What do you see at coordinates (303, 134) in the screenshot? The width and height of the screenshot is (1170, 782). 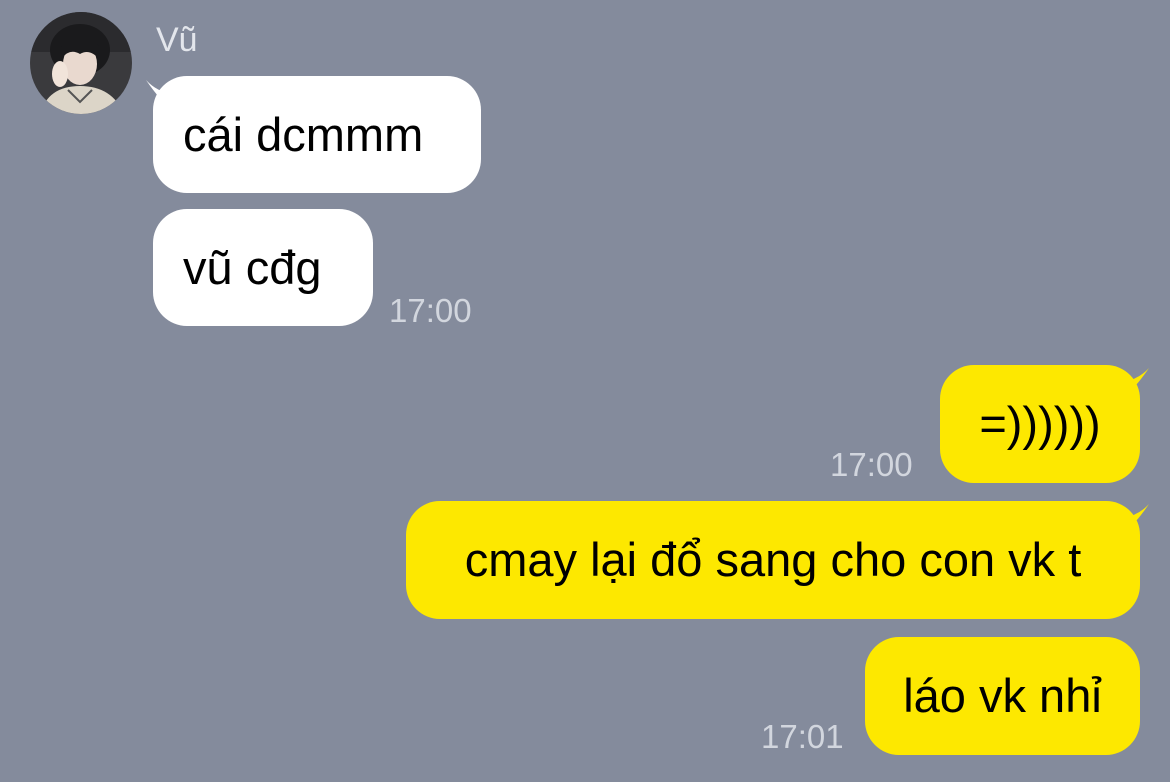 I see `message-text: cái dcmmm` at bounding box center [303, 134].